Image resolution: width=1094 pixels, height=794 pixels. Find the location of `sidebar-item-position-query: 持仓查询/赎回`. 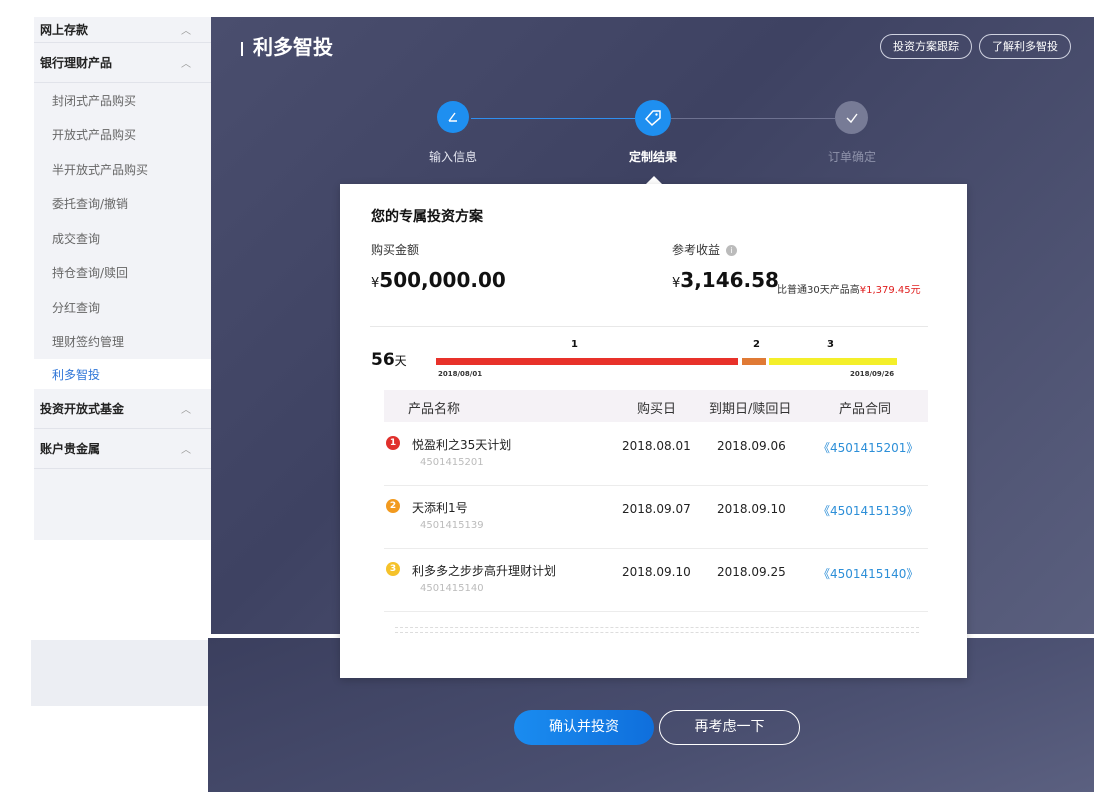

sidebar-item-position-query: 持仓查询/赎回 is located at coordinates (122, 273).